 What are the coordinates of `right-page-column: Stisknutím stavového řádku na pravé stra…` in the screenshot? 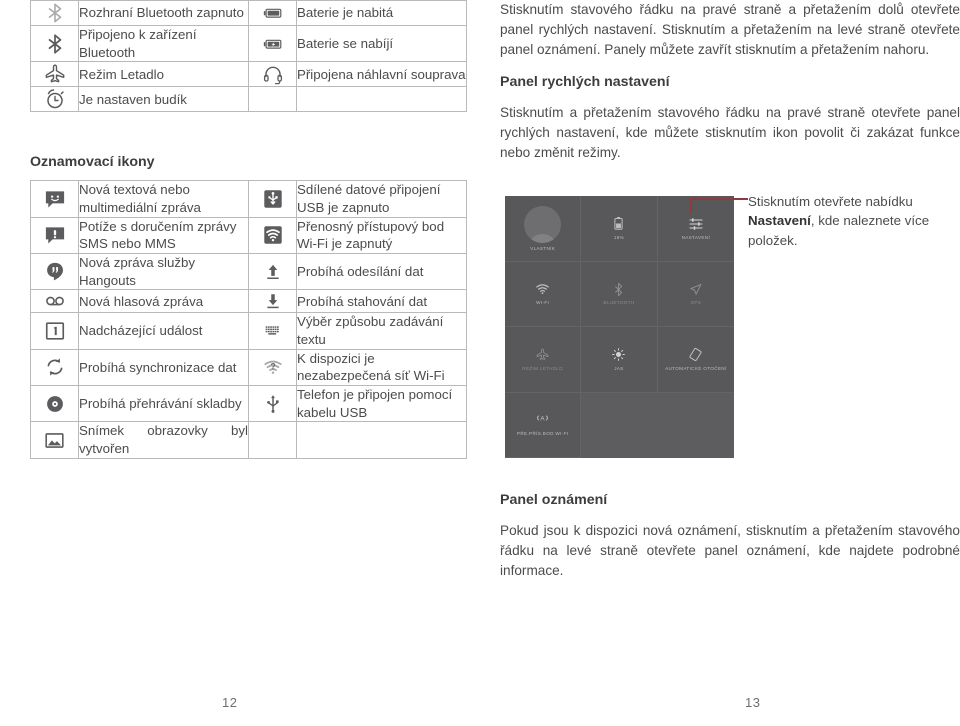 It's located at (730, 88).